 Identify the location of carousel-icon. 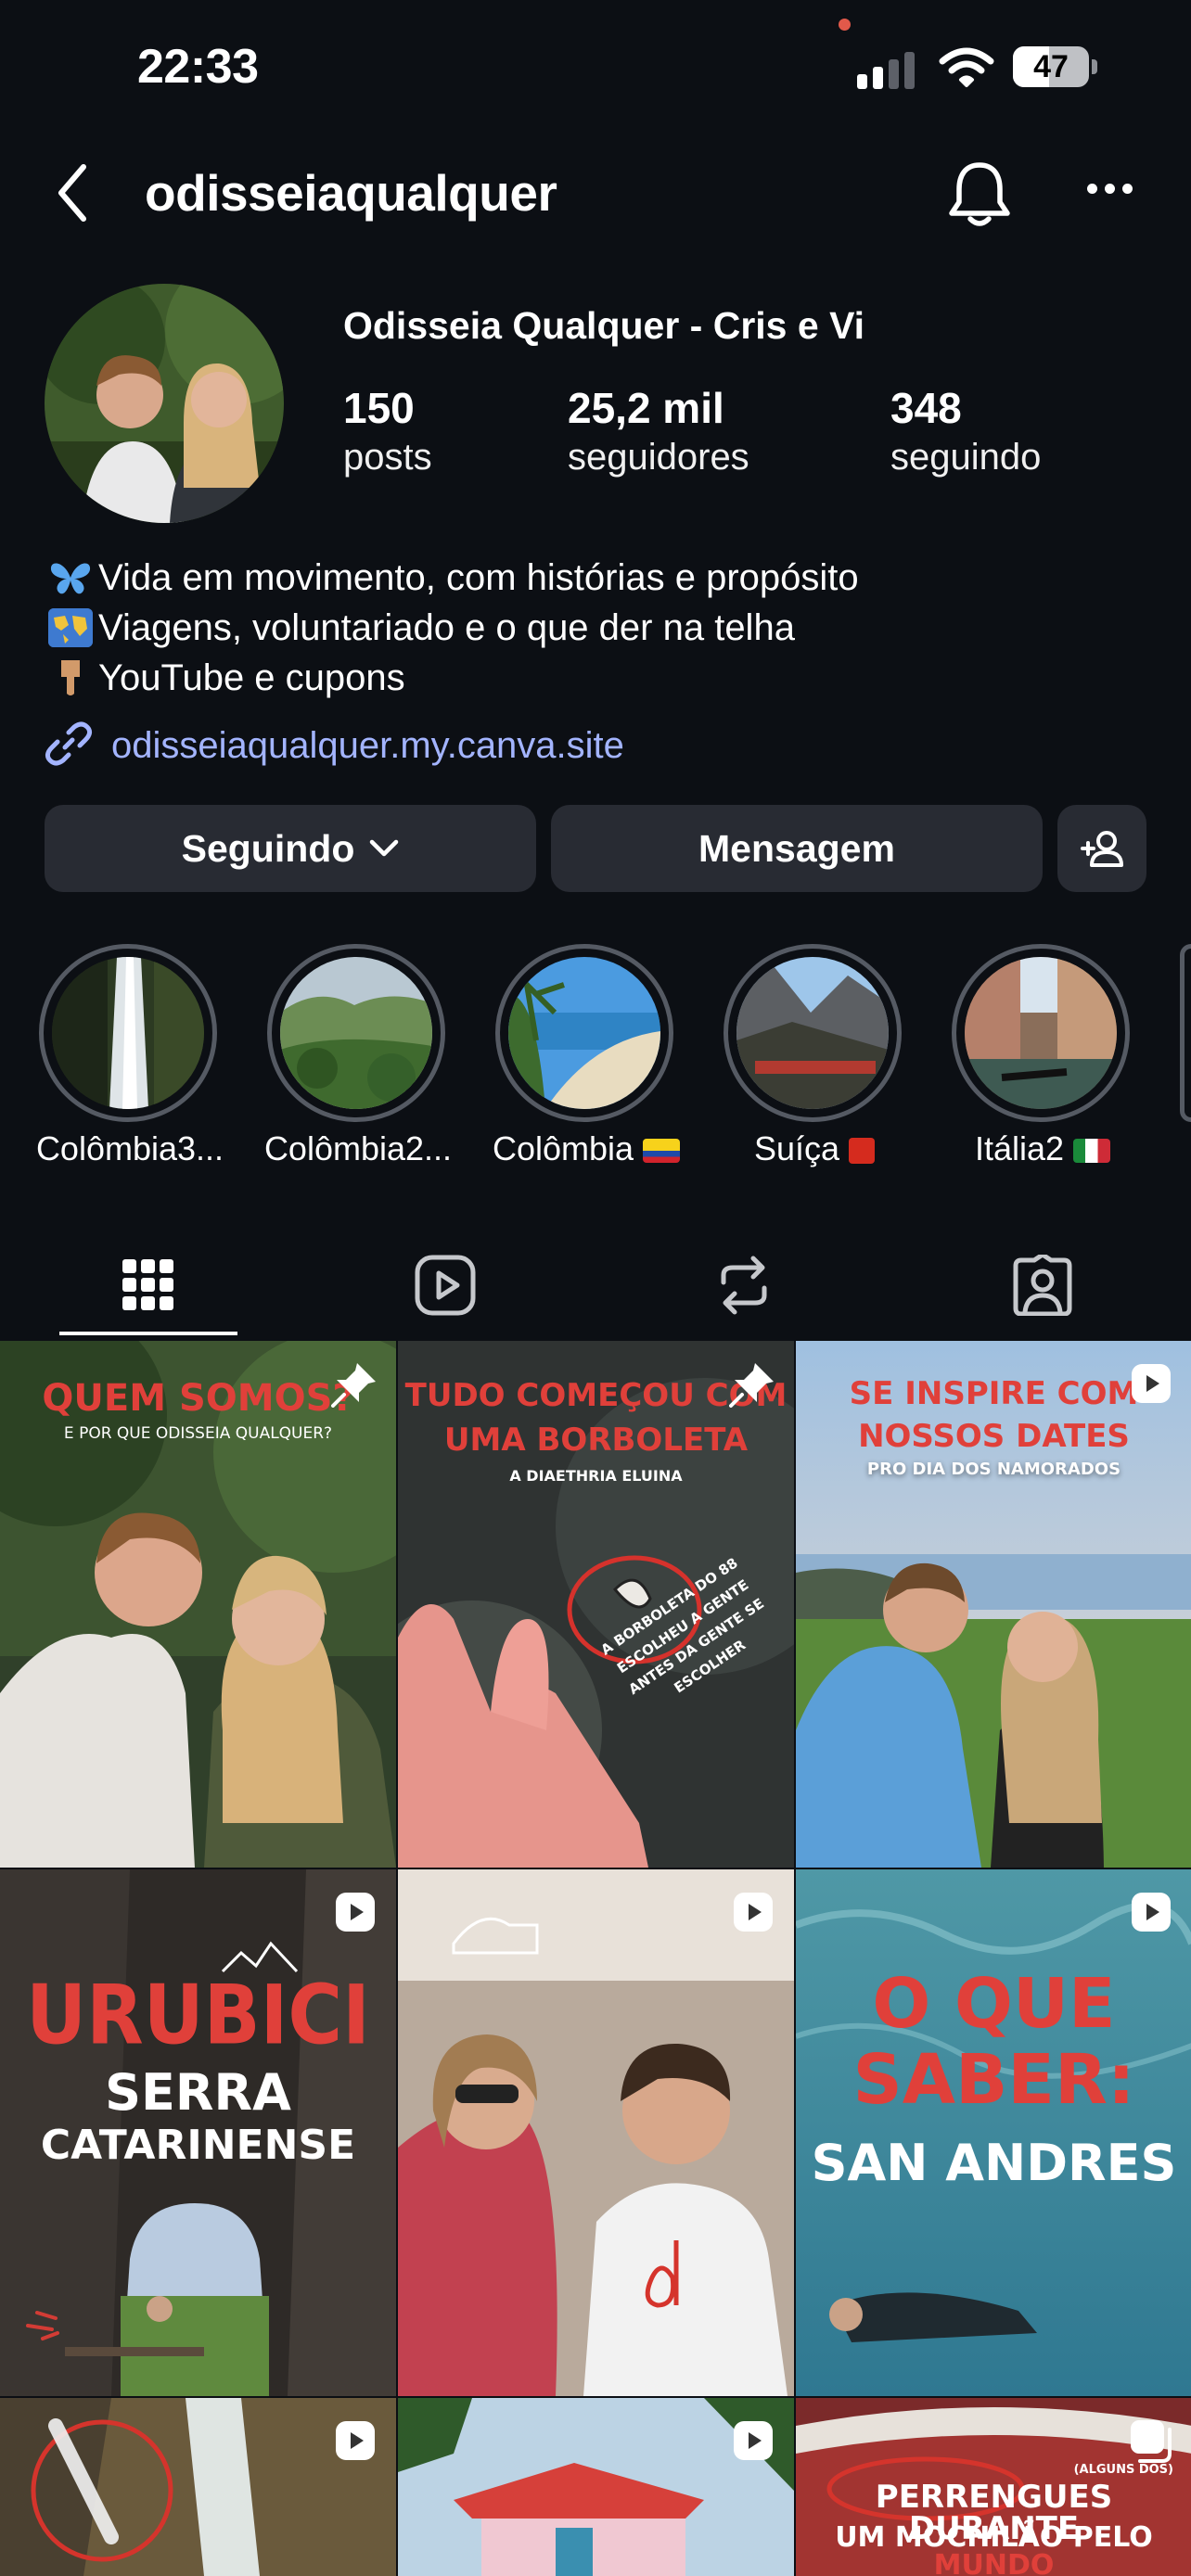
(1151, 2440).